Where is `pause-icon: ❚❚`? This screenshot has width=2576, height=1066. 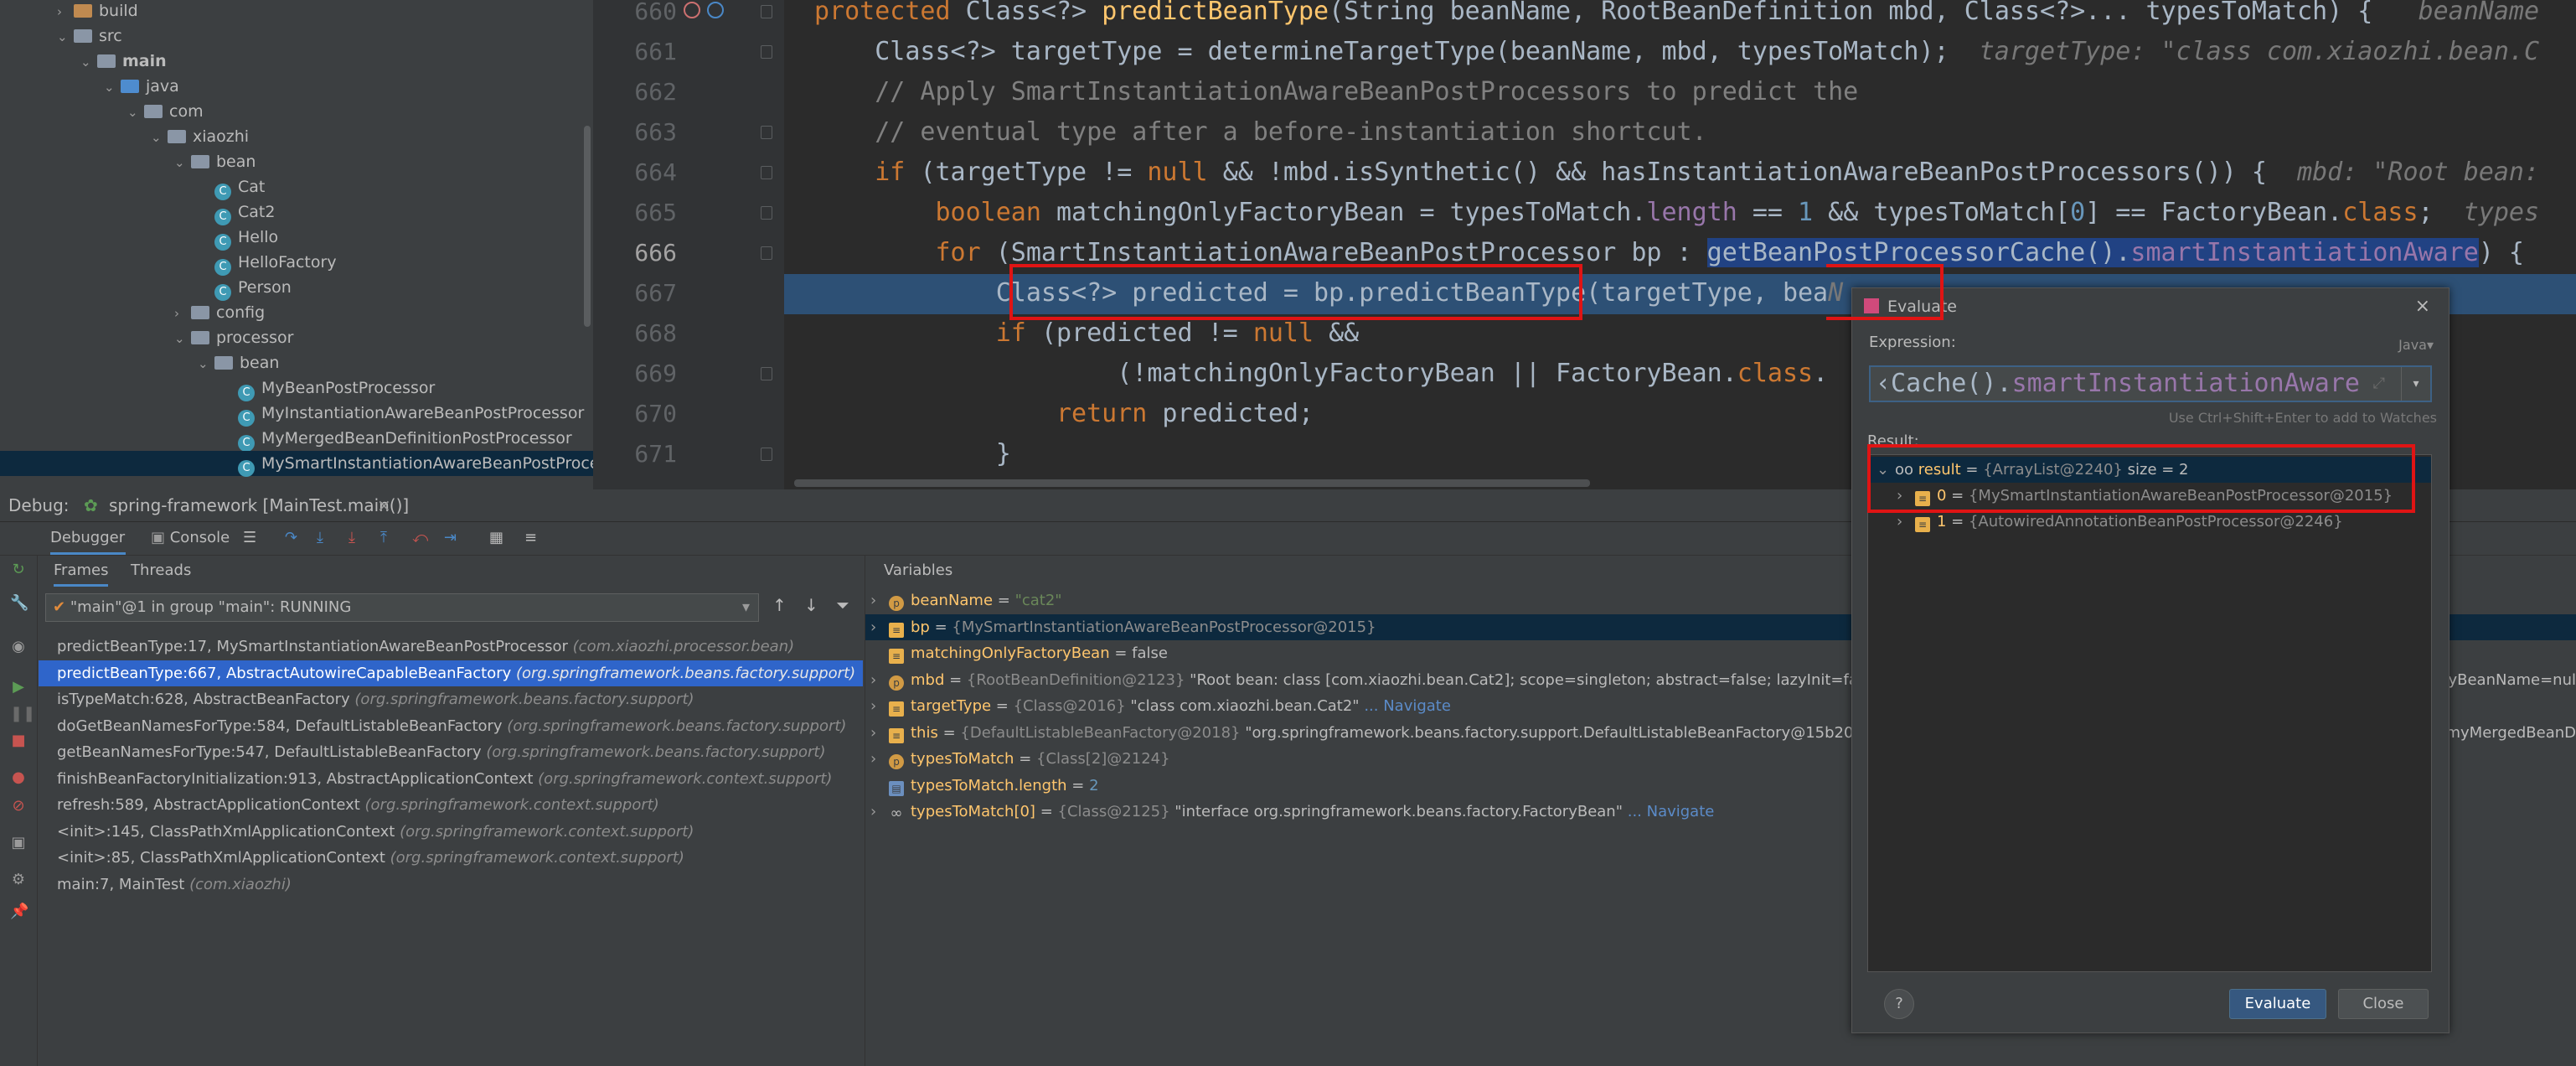 pause-icon: ❚❚ is located at coordinates (22, 714).